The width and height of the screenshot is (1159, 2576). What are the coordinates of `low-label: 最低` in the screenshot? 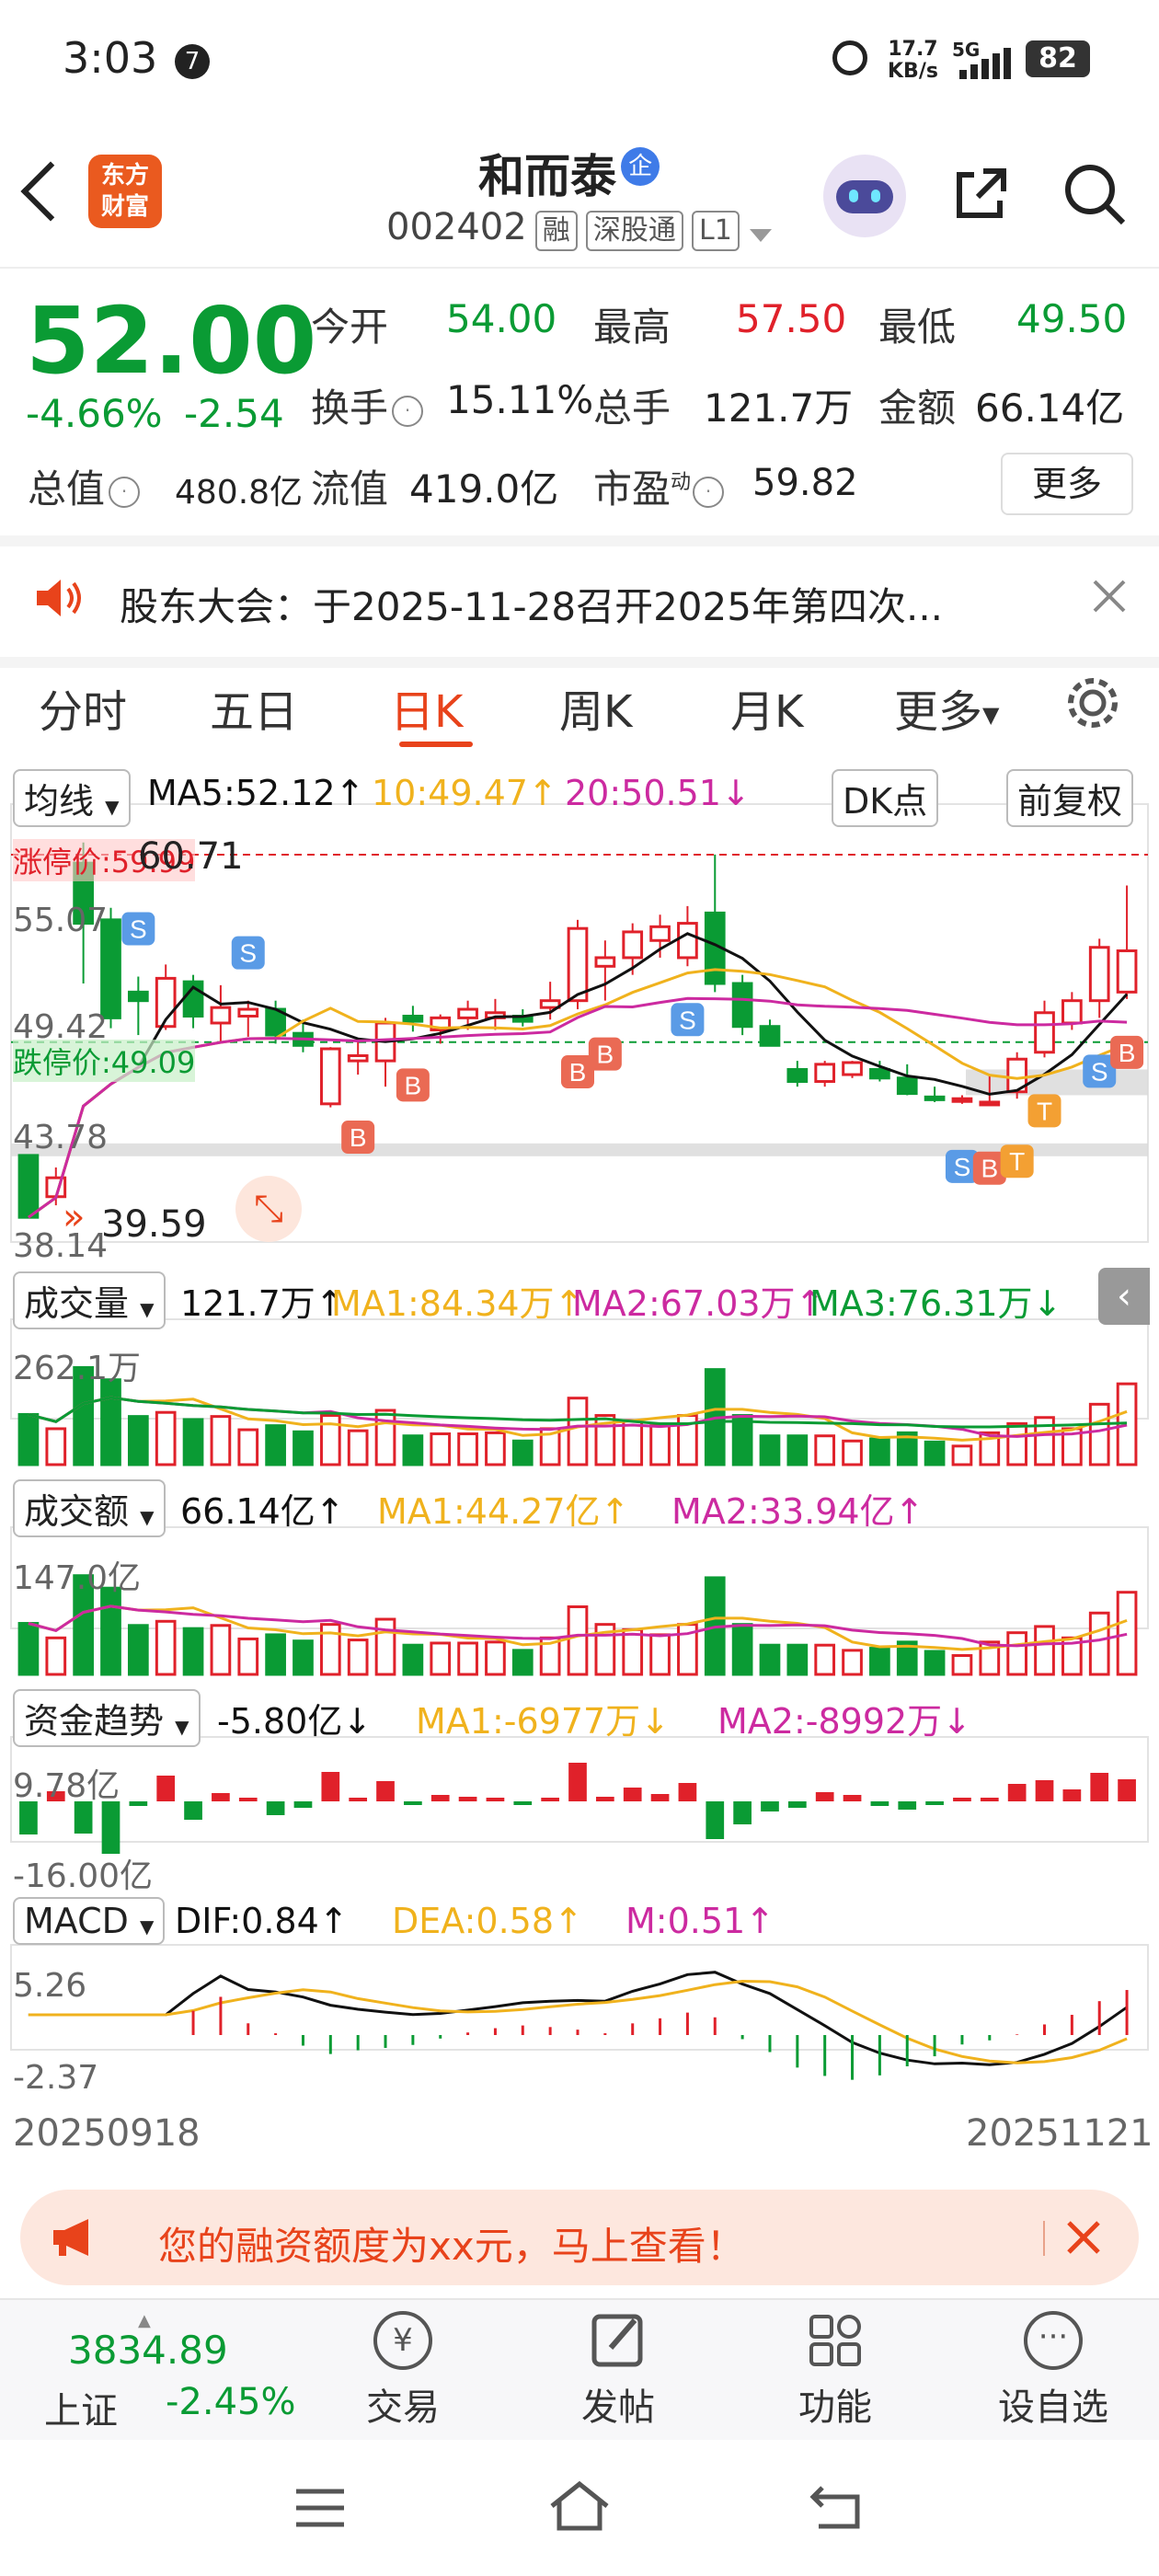 It's located at (917, 327).